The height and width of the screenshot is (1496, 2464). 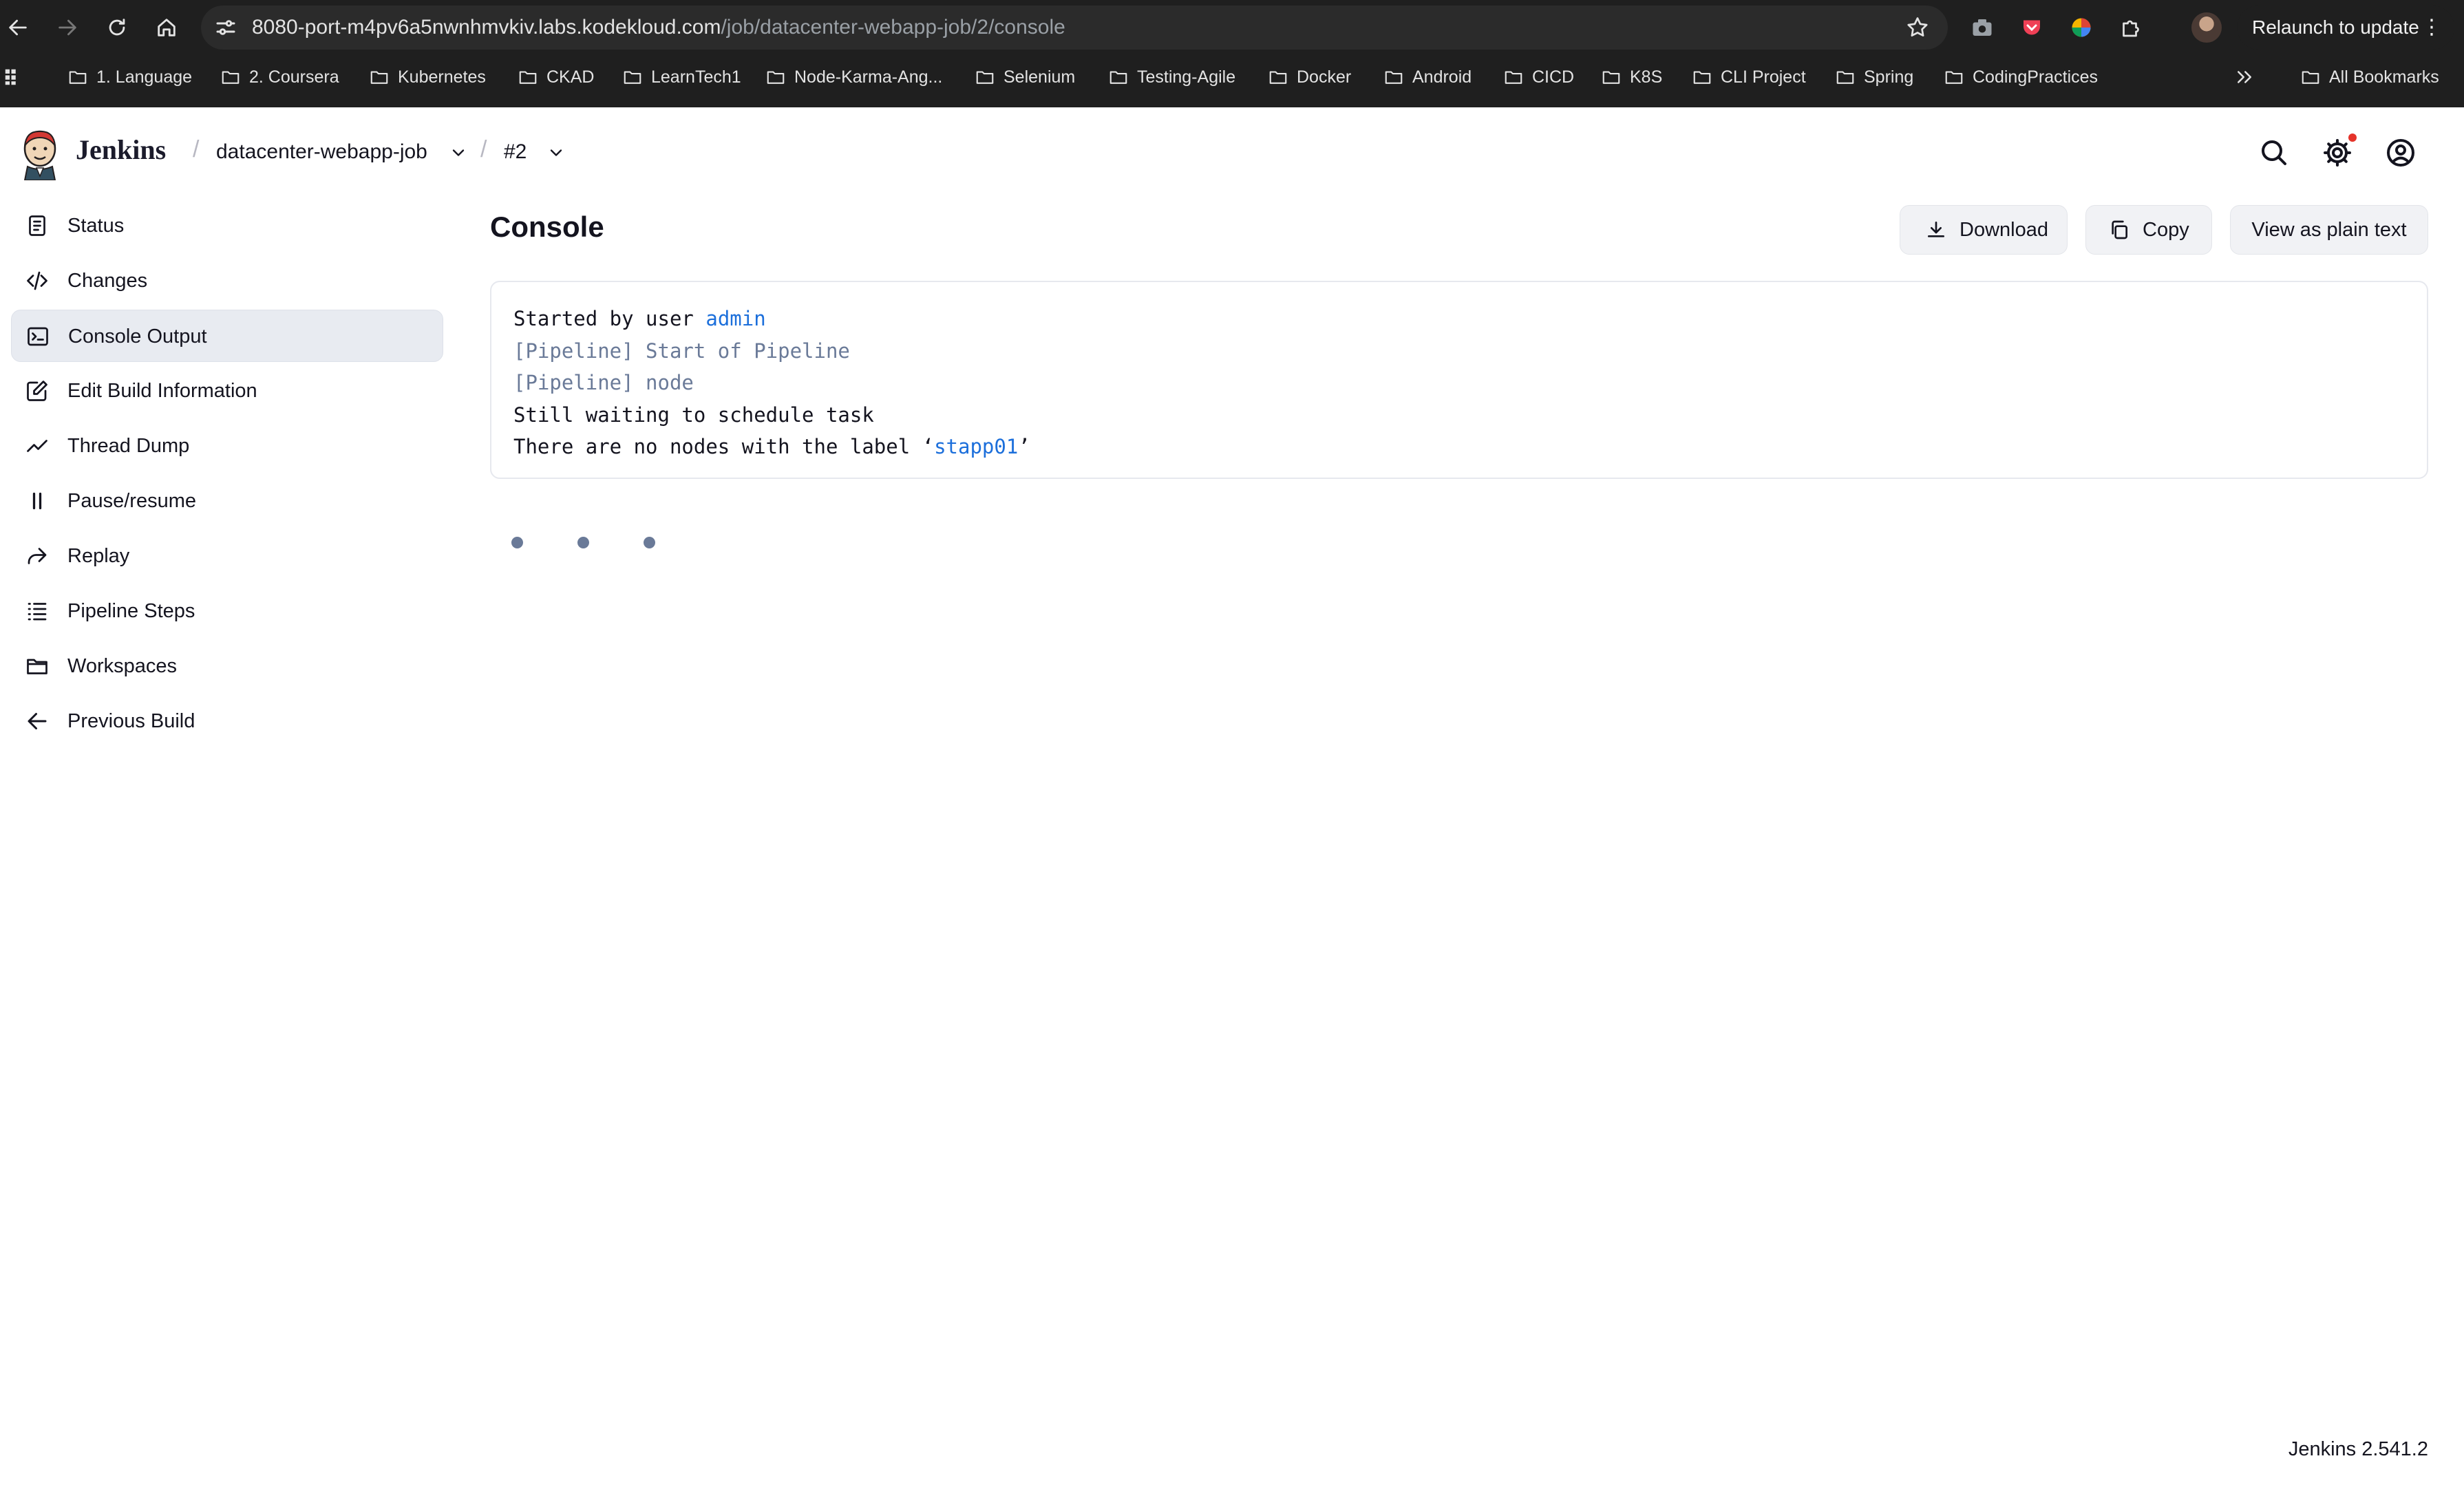 I want to click on gear-icon, so click(x=2338, y=152).